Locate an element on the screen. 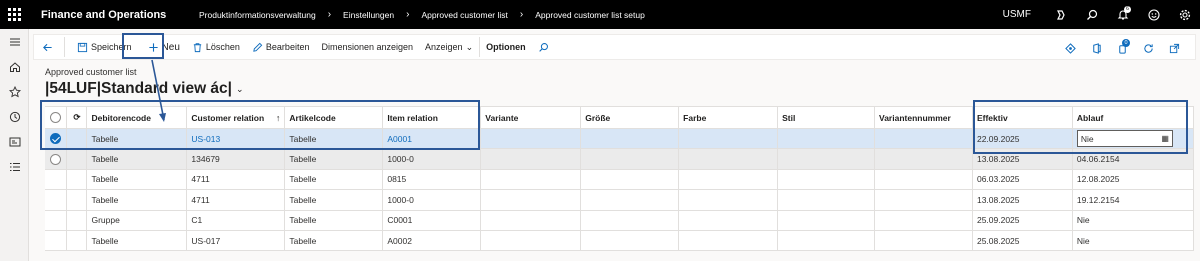  smiley-icon is located at coordinates (1153, 14).